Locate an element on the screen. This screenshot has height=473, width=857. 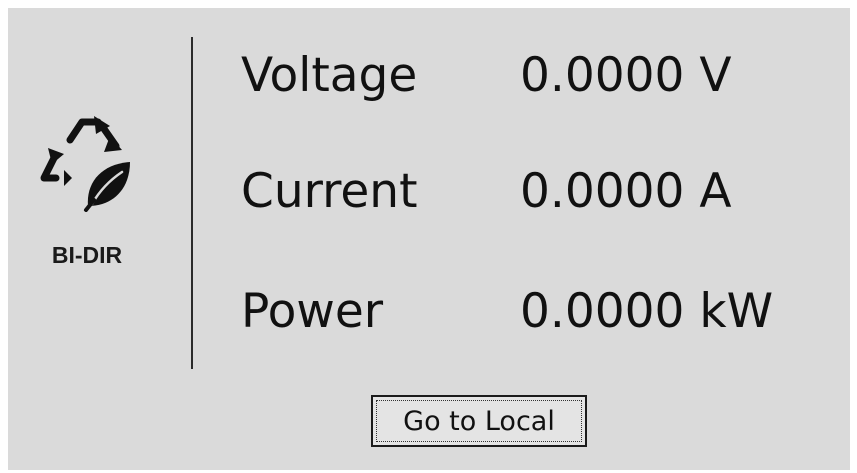
voltage-label: Voltage is located at coordinates (329, 75).